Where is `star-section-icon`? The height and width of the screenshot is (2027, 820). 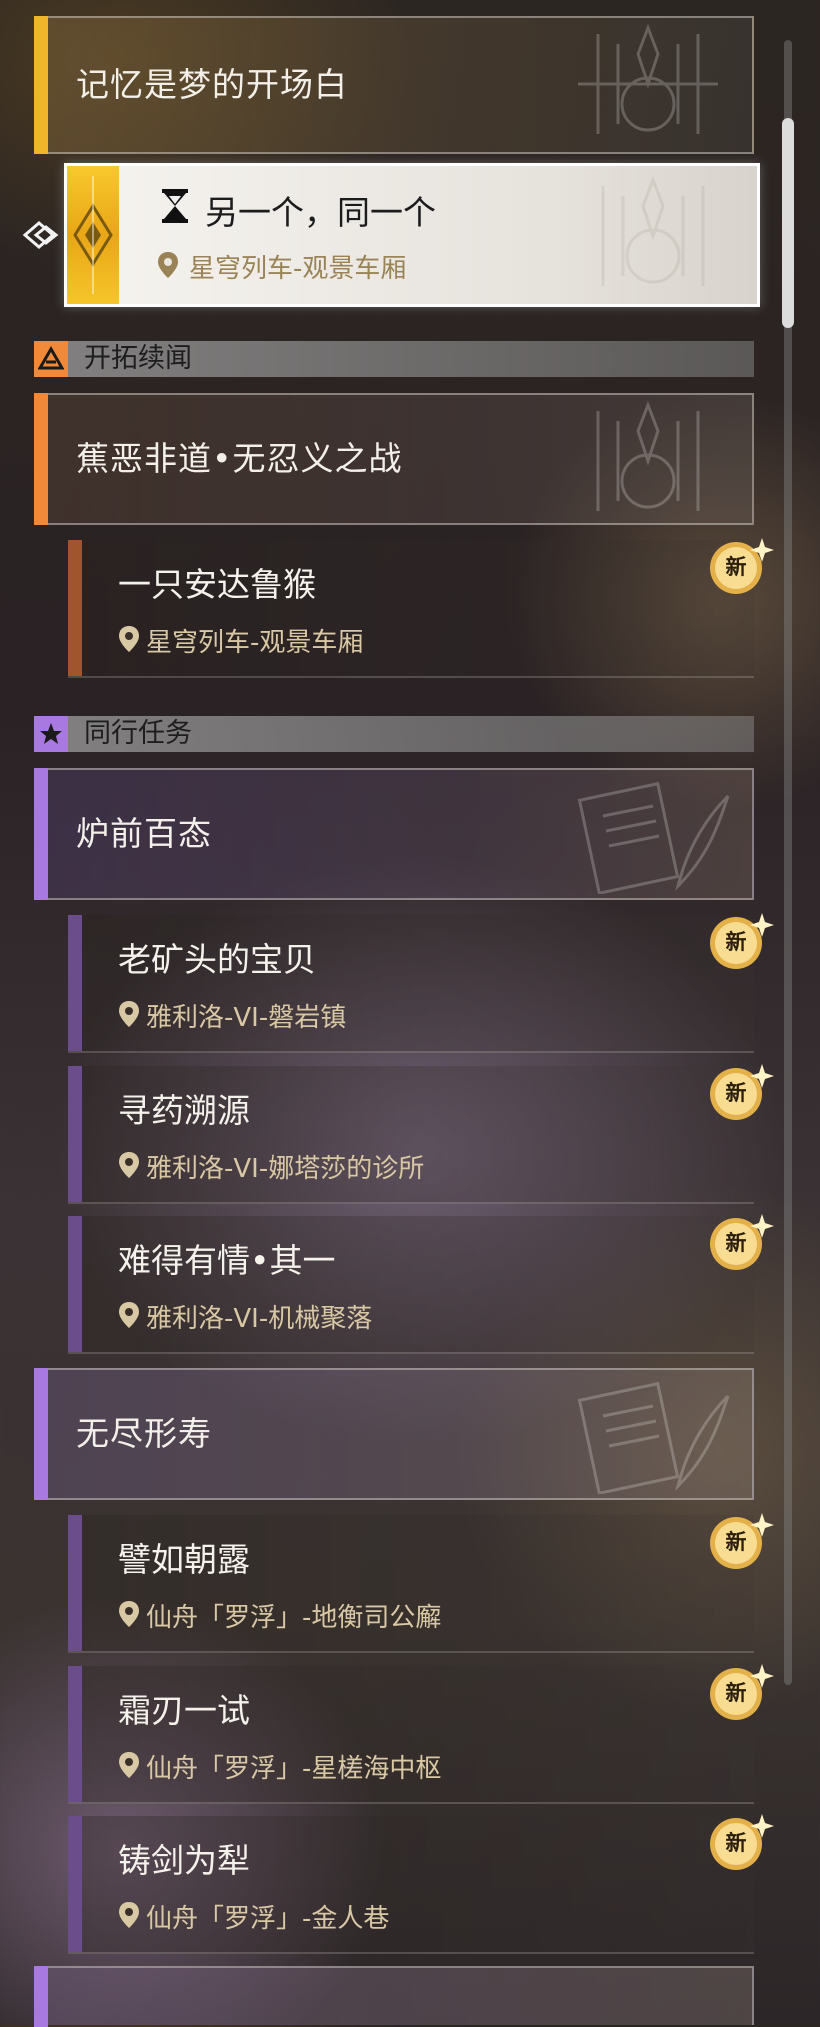
star-section-icon is located at coordinates (51, 734).